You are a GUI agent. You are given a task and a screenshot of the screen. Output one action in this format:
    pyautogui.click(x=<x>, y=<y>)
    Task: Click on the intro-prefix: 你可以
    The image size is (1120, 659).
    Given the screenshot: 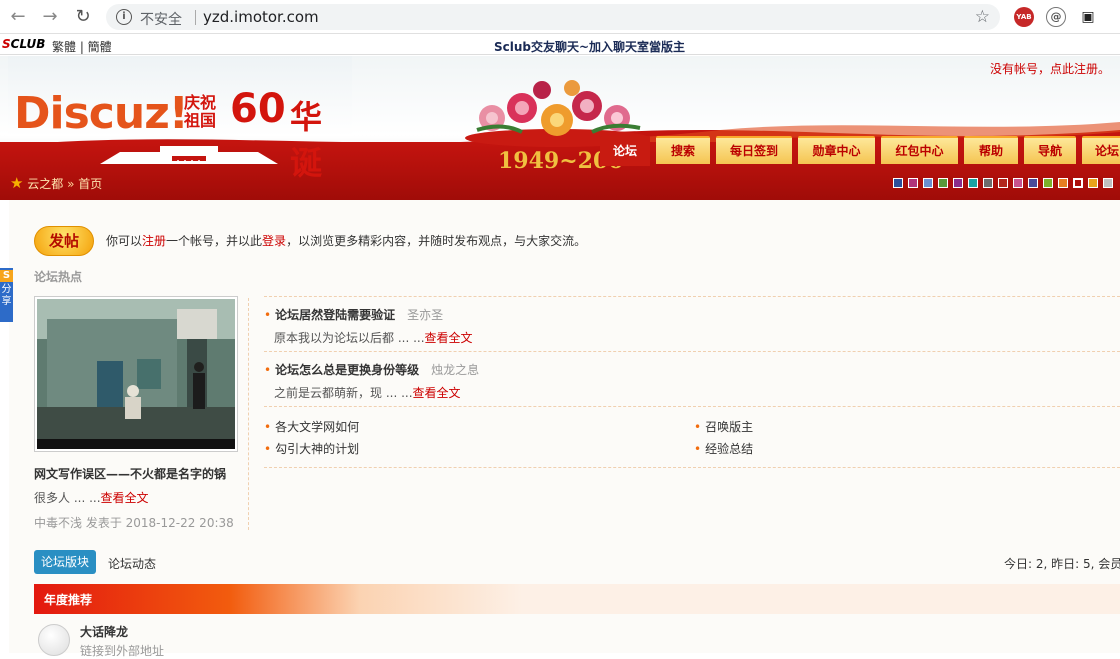 What is the action you would take?
    pyautogui.click(x=124, y=241)
    